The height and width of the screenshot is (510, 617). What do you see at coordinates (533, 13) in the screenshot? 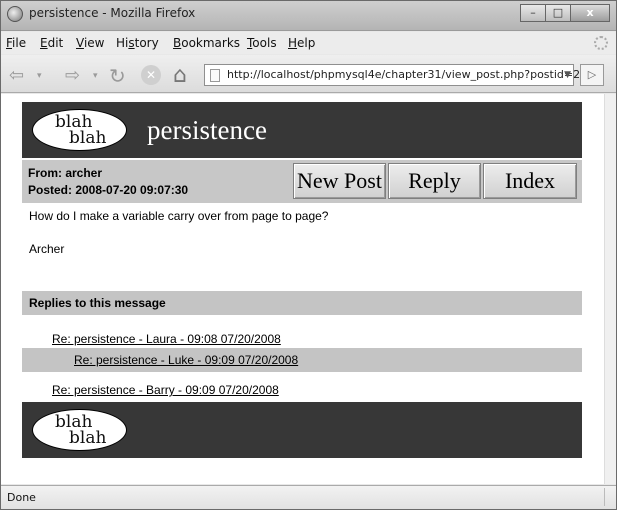
I see `minimize-button: –` at bounding box center [533, 13].